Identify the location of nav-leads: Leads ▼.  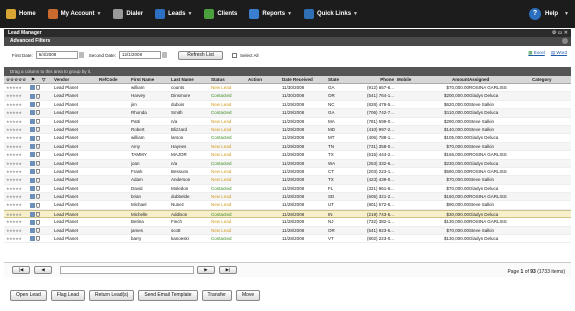
(173, 14).